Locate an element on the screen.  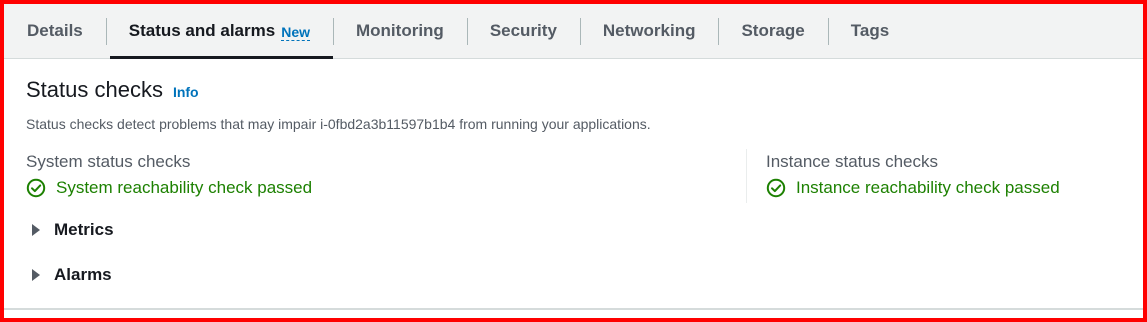
tab-label: Status and alarms is located at coordinates (202, 30).